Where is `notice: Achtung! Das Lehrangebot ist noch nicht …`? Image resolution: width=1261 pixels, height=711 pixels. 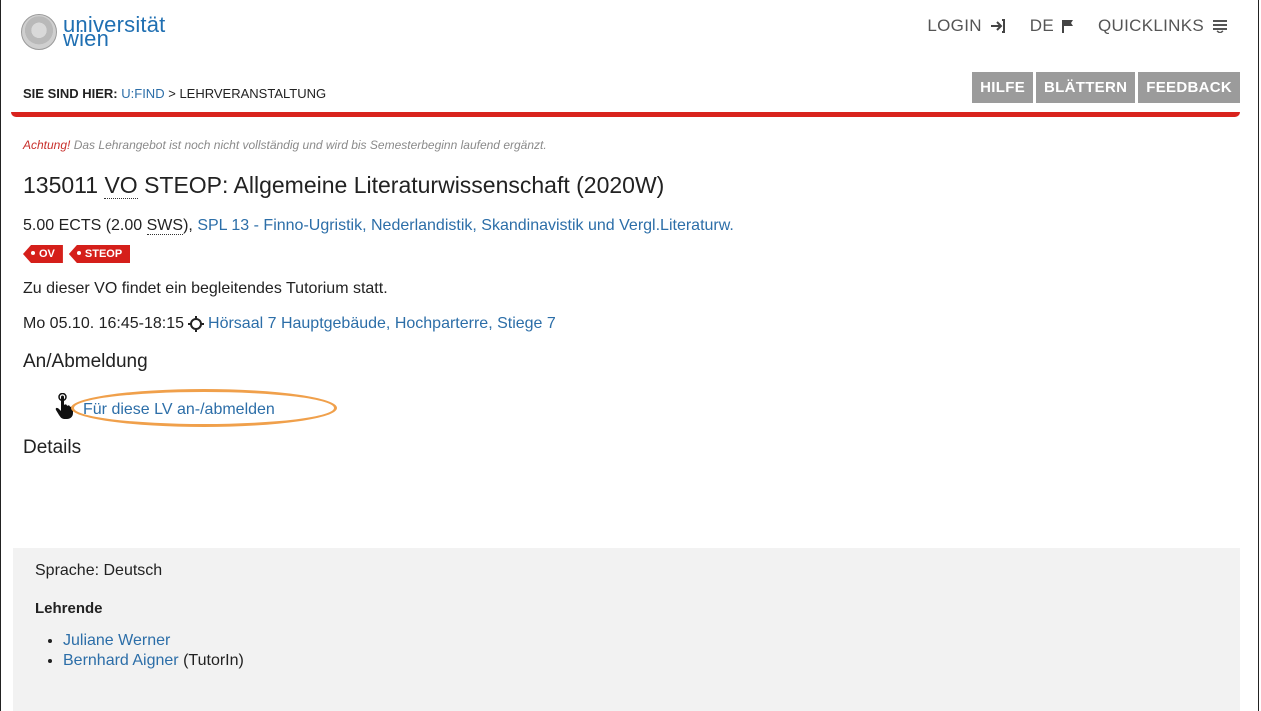
notice: Achtung! Das Lehrangebot ist noch nicht … is located at coordinates (631, 145).